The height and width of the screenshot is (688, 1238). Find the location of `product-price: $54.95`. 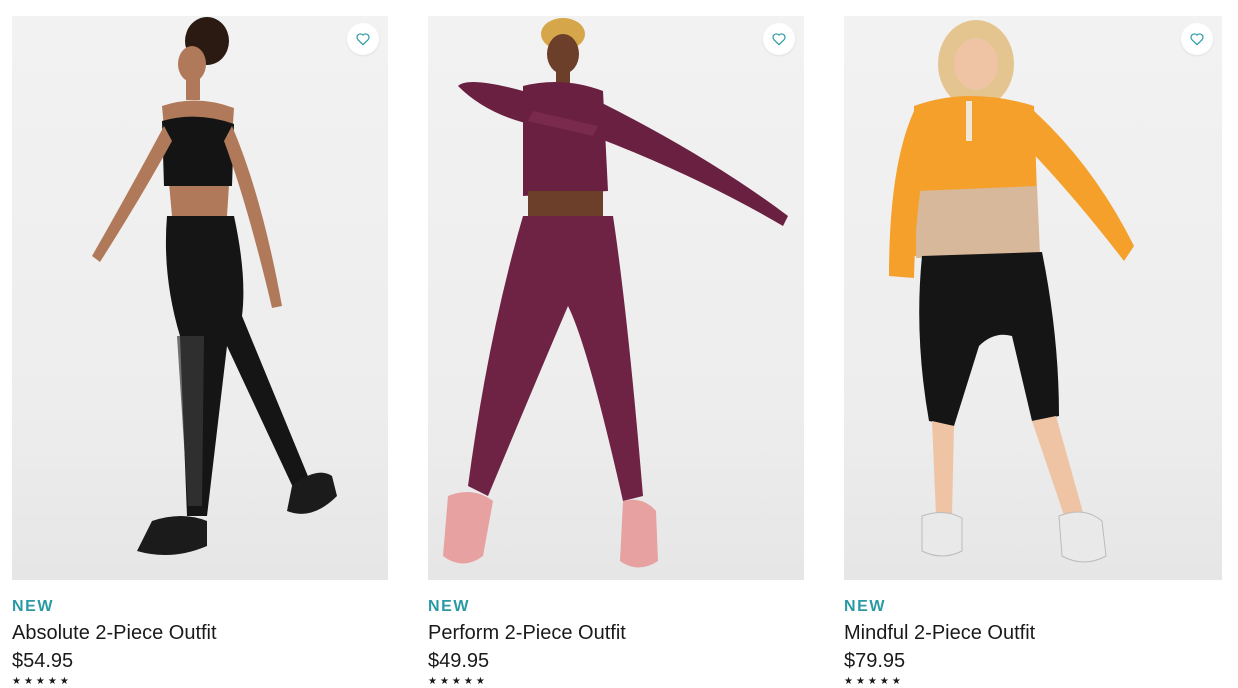

product-price: $54.95 is located at coordinates (43, 661).